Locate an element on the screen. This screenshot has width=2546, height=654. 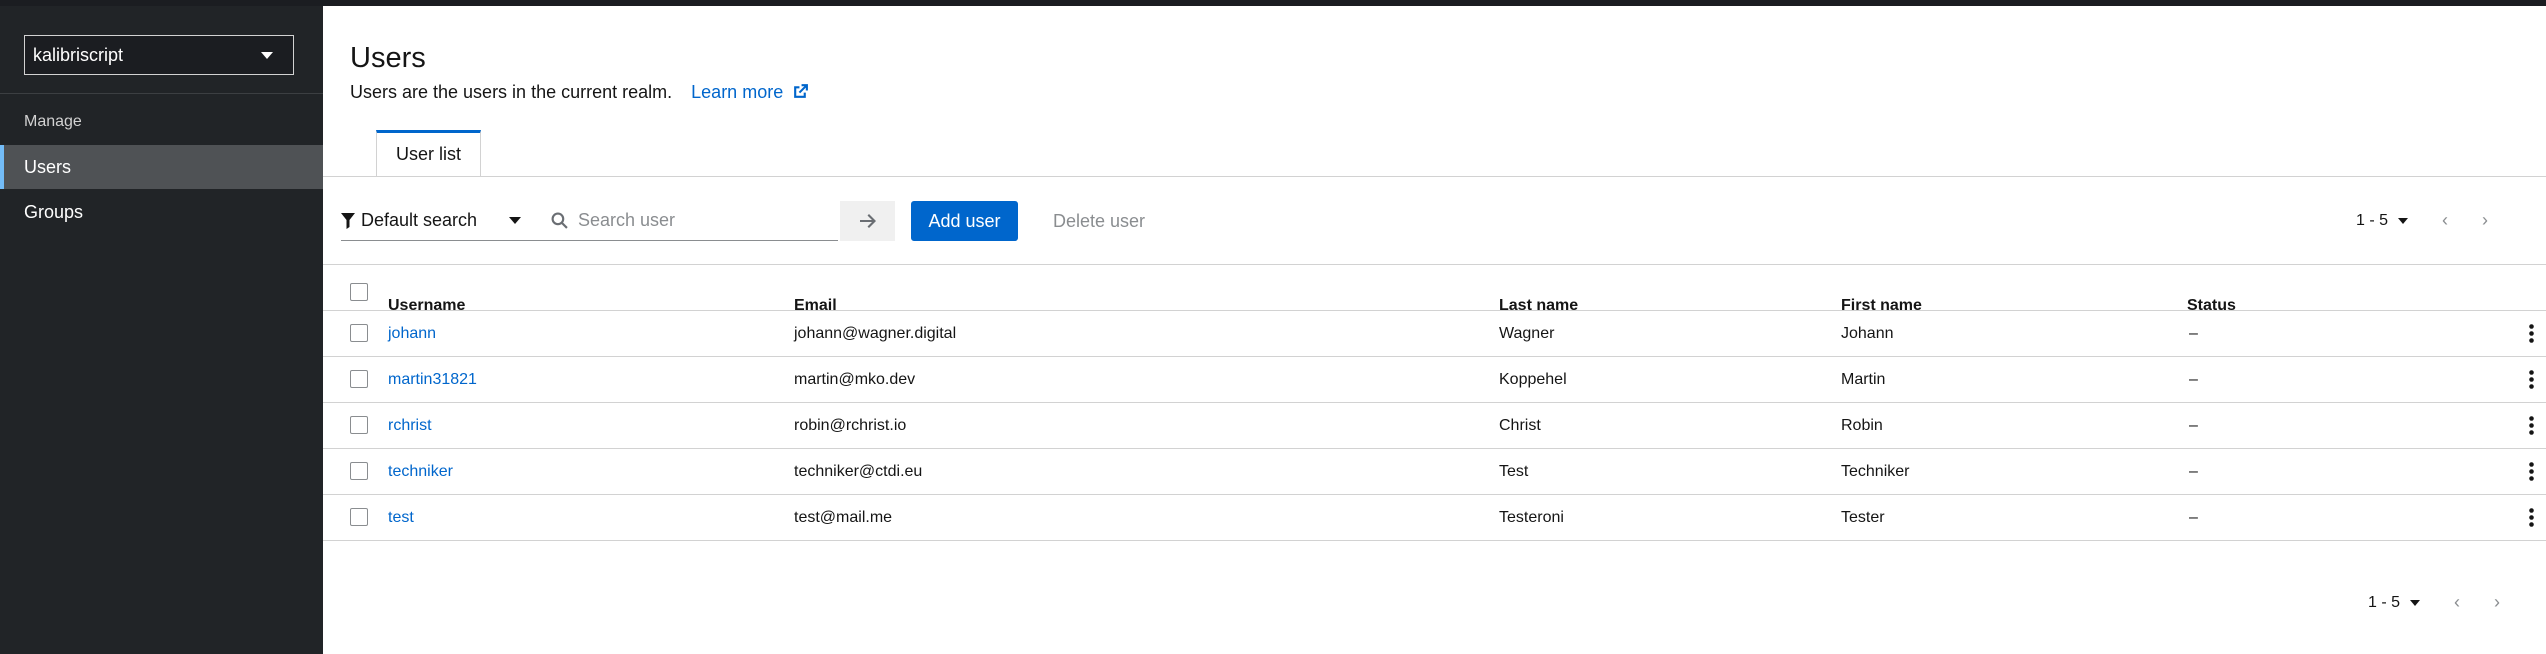
sidebar-item-label: Users is located at coordinates (48, 166).